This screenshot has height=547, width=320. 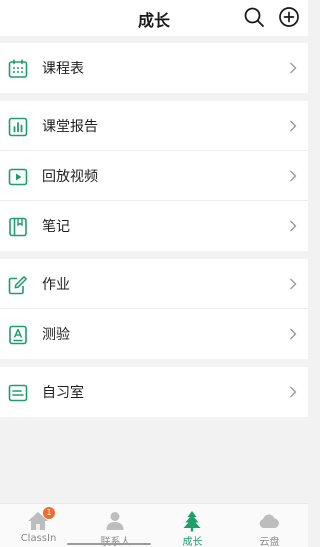 I want to click on menu-group-study-room: 自习室, so click(x=154, y=392).